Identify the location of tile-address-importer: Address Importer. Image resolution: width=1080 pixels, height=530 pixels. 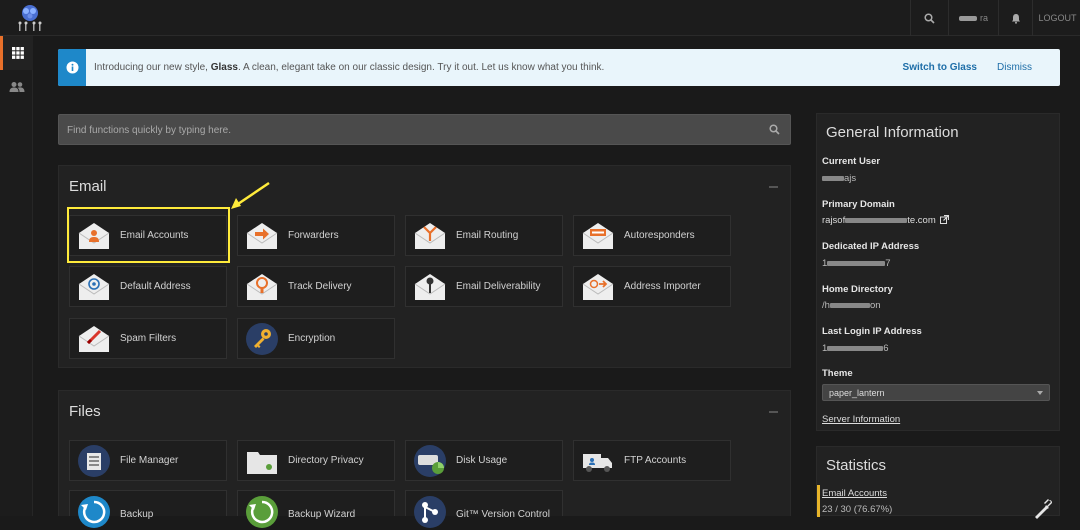
(652, 286).